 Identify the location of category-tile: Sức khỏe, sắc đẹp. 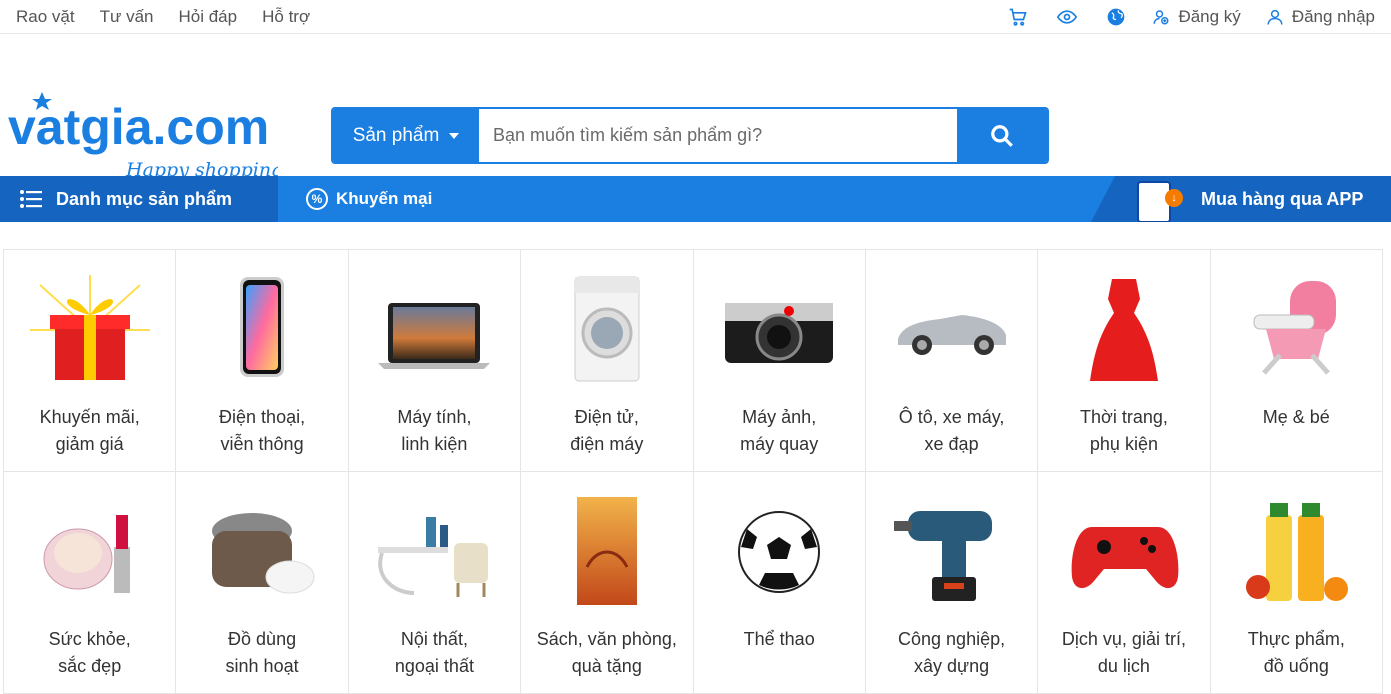
(90, 583).